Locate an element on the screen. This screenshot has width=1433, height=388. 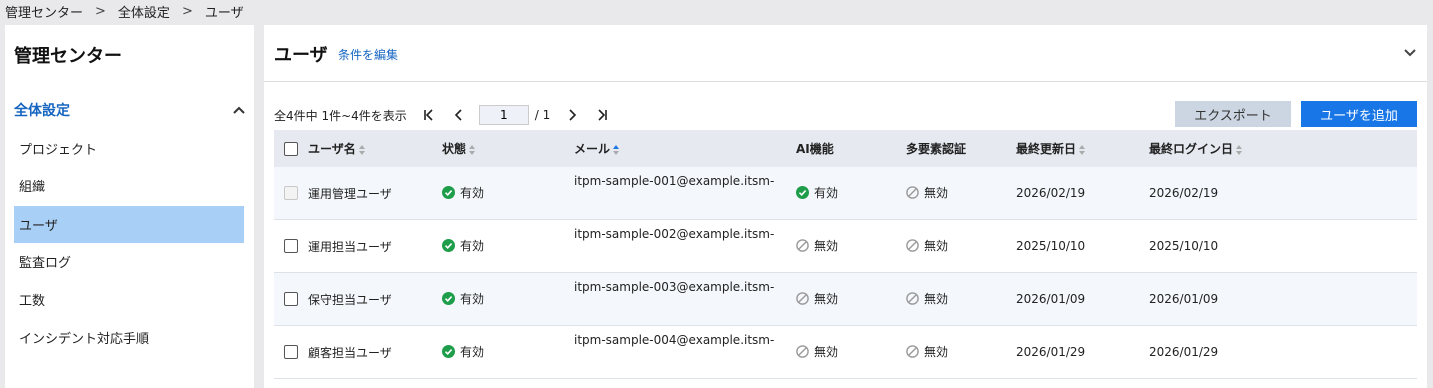
cell-email: itpm-sample-001@example.itsm- is located at coordinates (674, 181).